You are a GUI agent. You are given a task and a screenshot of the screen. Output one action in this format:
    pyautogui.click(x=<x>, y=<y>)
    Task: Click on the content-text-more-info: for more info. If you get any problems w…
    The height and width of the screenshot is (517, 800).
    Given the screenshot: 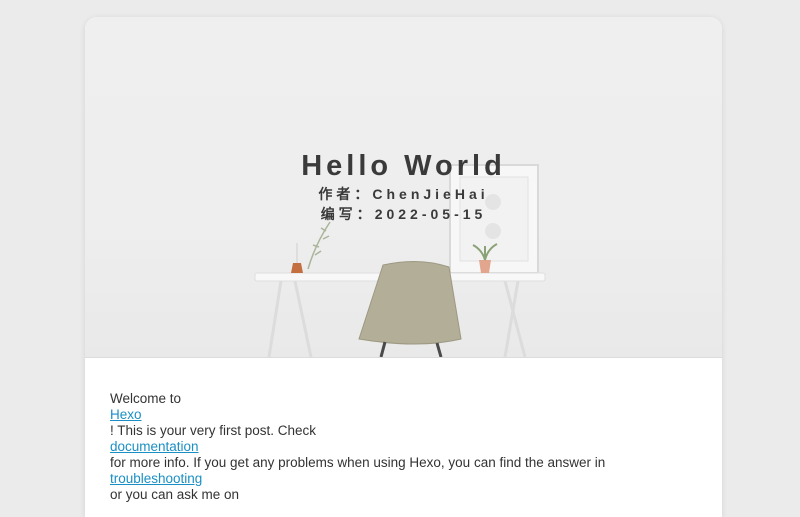 What is the action you would take?
    pyautogui.click(x=358, y=462)
    